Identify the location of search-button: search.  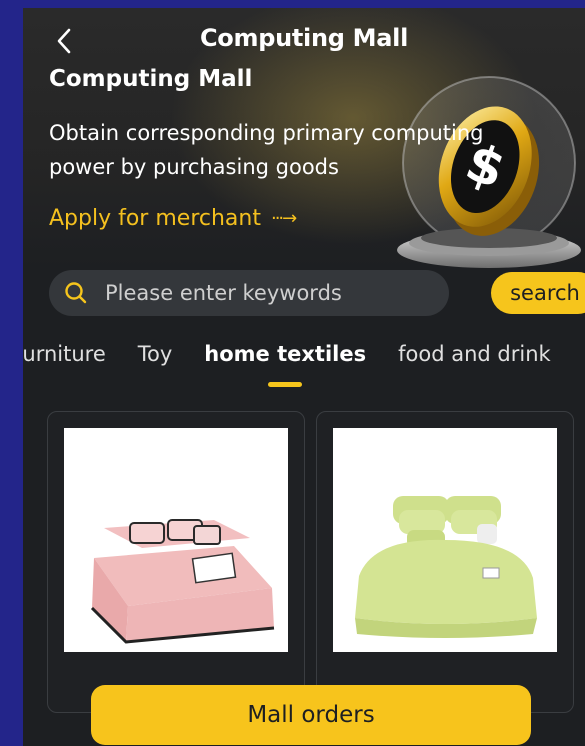
(538, 293).